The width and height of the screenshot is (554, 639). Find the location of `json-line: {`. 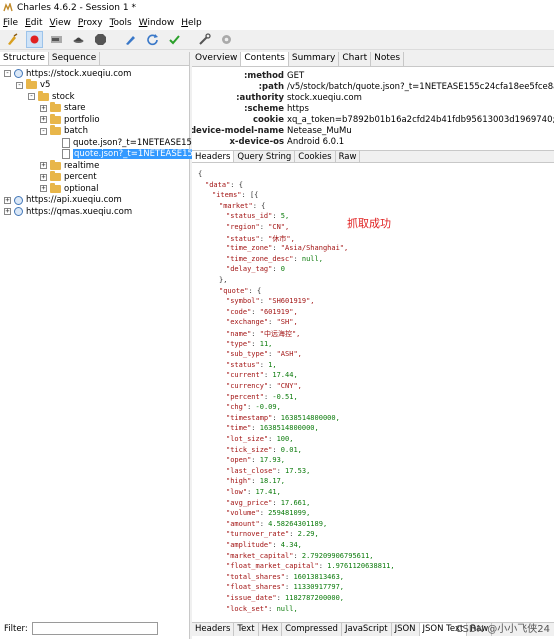

json-line: { is located at coordinates (200, 174).